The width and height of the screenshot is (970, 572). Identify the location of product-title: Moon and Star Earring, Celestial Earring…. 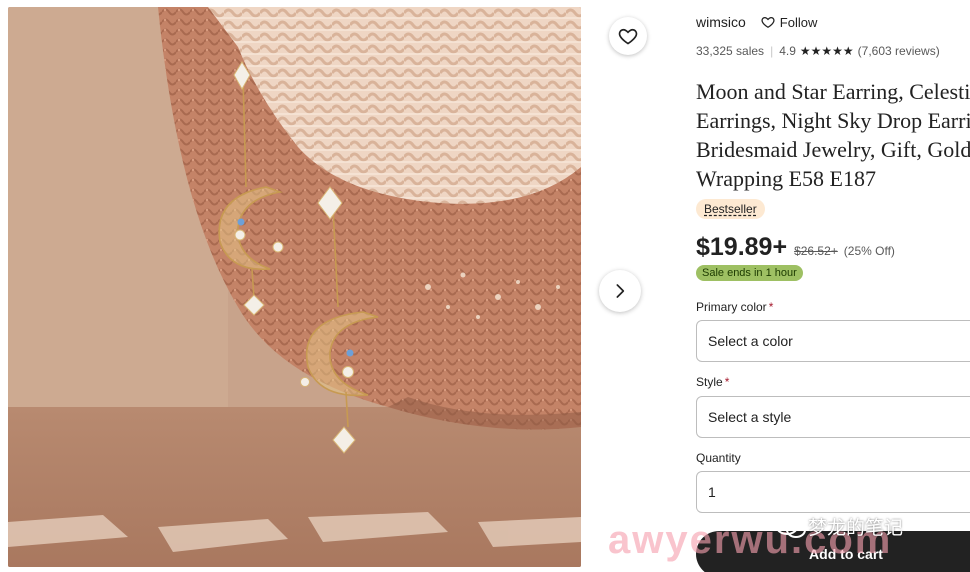
(833, 135).